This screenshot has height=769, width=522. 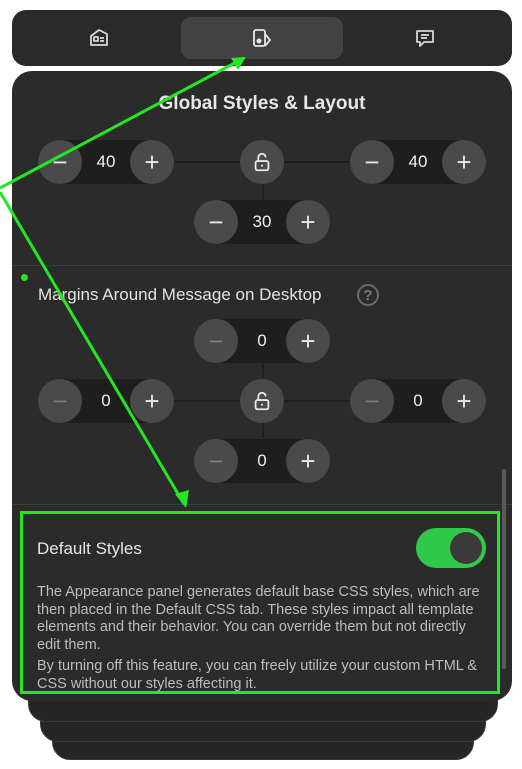 I want to click on message-square-icon, so click(x=425, y=38).